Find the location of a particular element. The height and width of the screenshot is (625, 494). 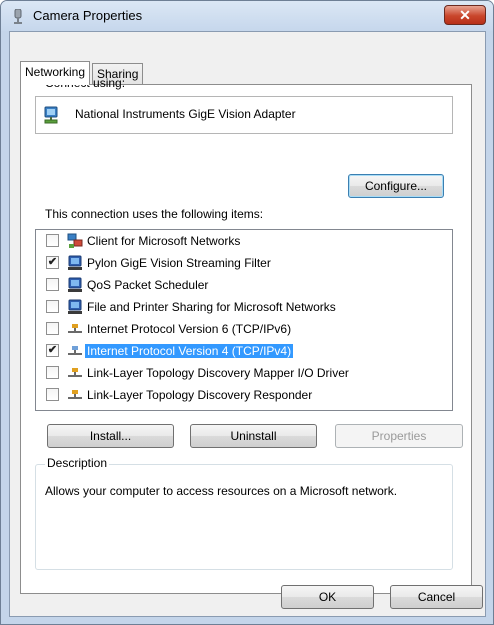

item-label: Client for Microsoft Networks is located at coordinates (164, 241).